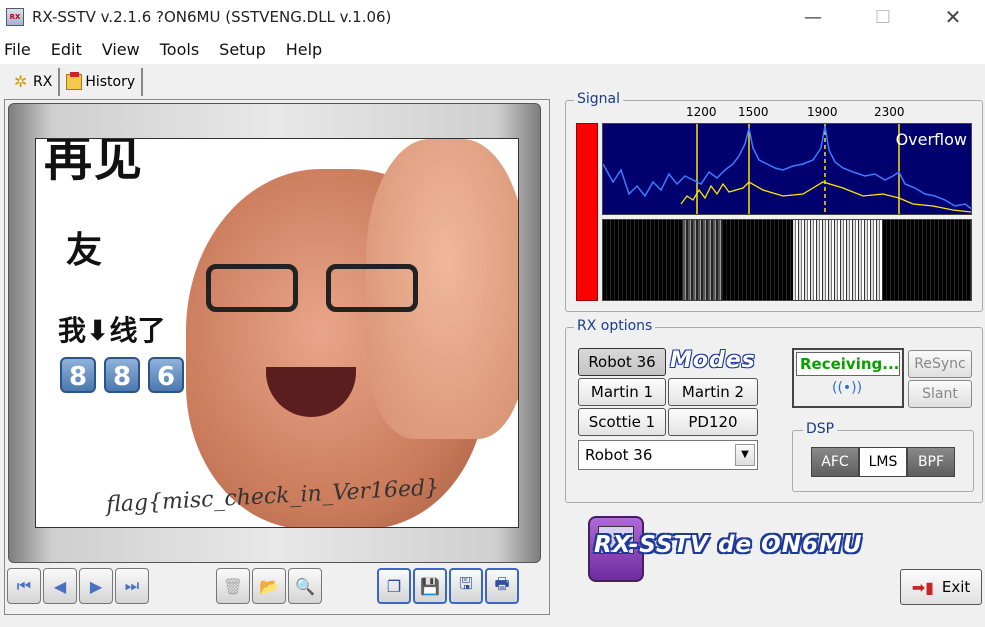  What do you see at coordinates (587, 212) in the screenshot?
I see `signal-level-bar` at bounding box center [587, 212].